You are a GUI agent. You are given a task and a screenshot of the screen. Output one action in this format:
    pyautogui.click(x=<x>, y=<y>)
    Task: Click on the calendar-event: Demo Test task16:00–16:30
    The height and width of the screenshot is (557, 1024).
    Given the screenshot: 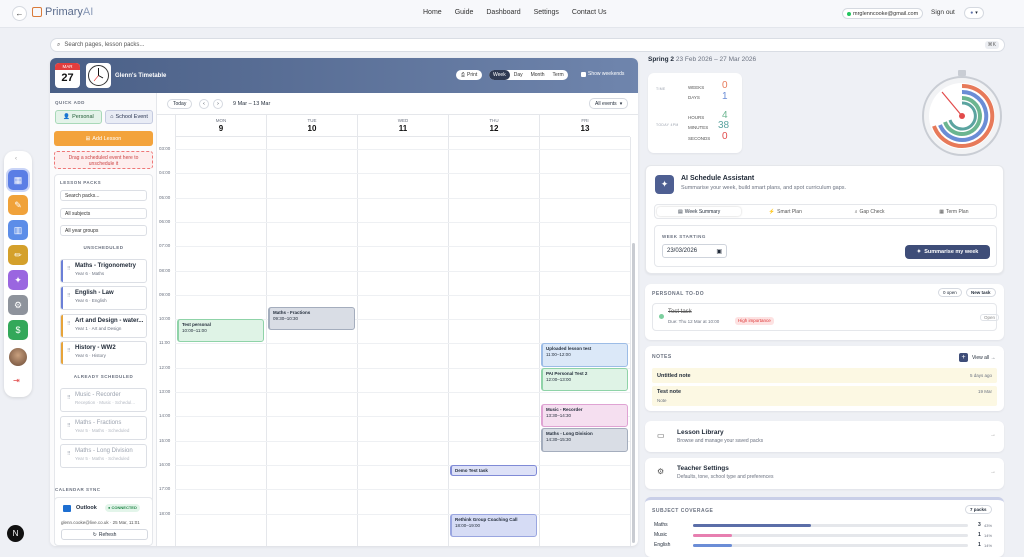 What is the action you would take?
    pyautogui.click(x=493, y=470)
    